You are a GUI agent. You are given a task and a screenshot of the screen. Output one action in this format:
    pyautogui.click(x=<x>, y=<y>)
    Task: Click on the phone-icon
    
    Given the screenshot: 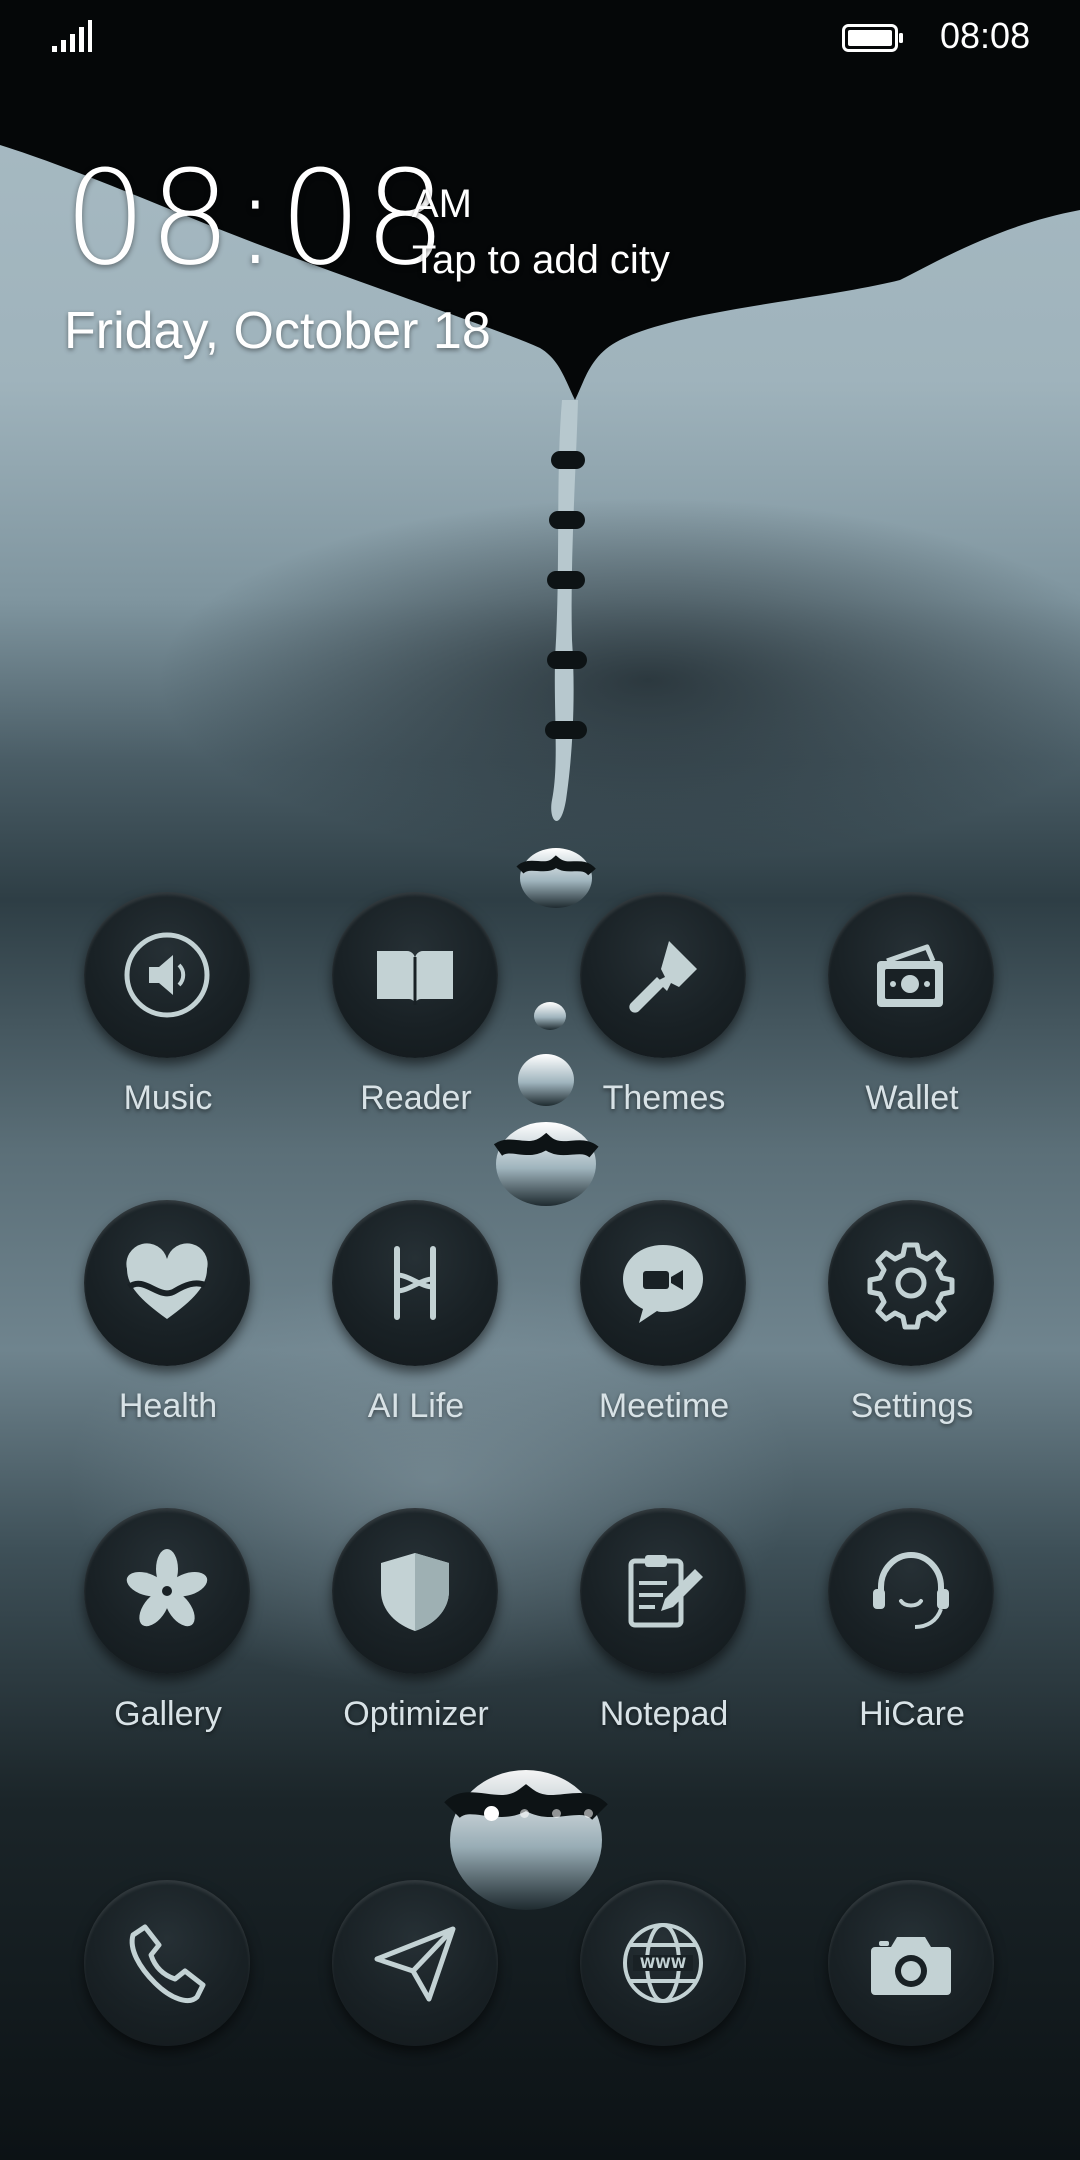 What is the action you would take?
    pyautogui.click(x=167, y=1963)
    